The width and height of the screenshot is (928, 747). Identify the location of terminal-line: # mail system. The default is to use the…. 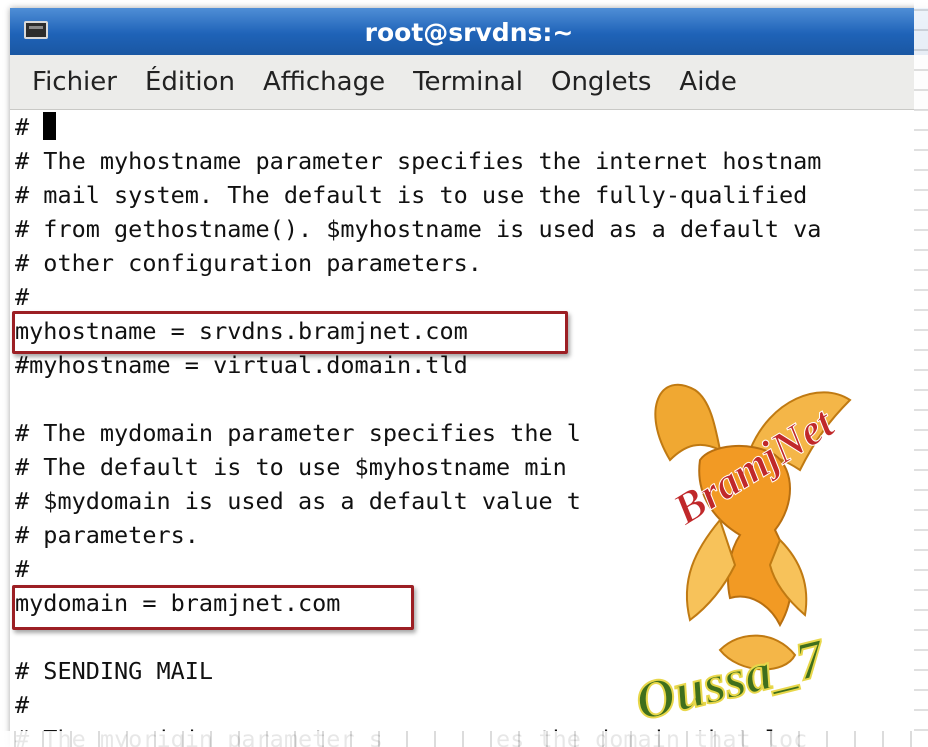
(411, 195).